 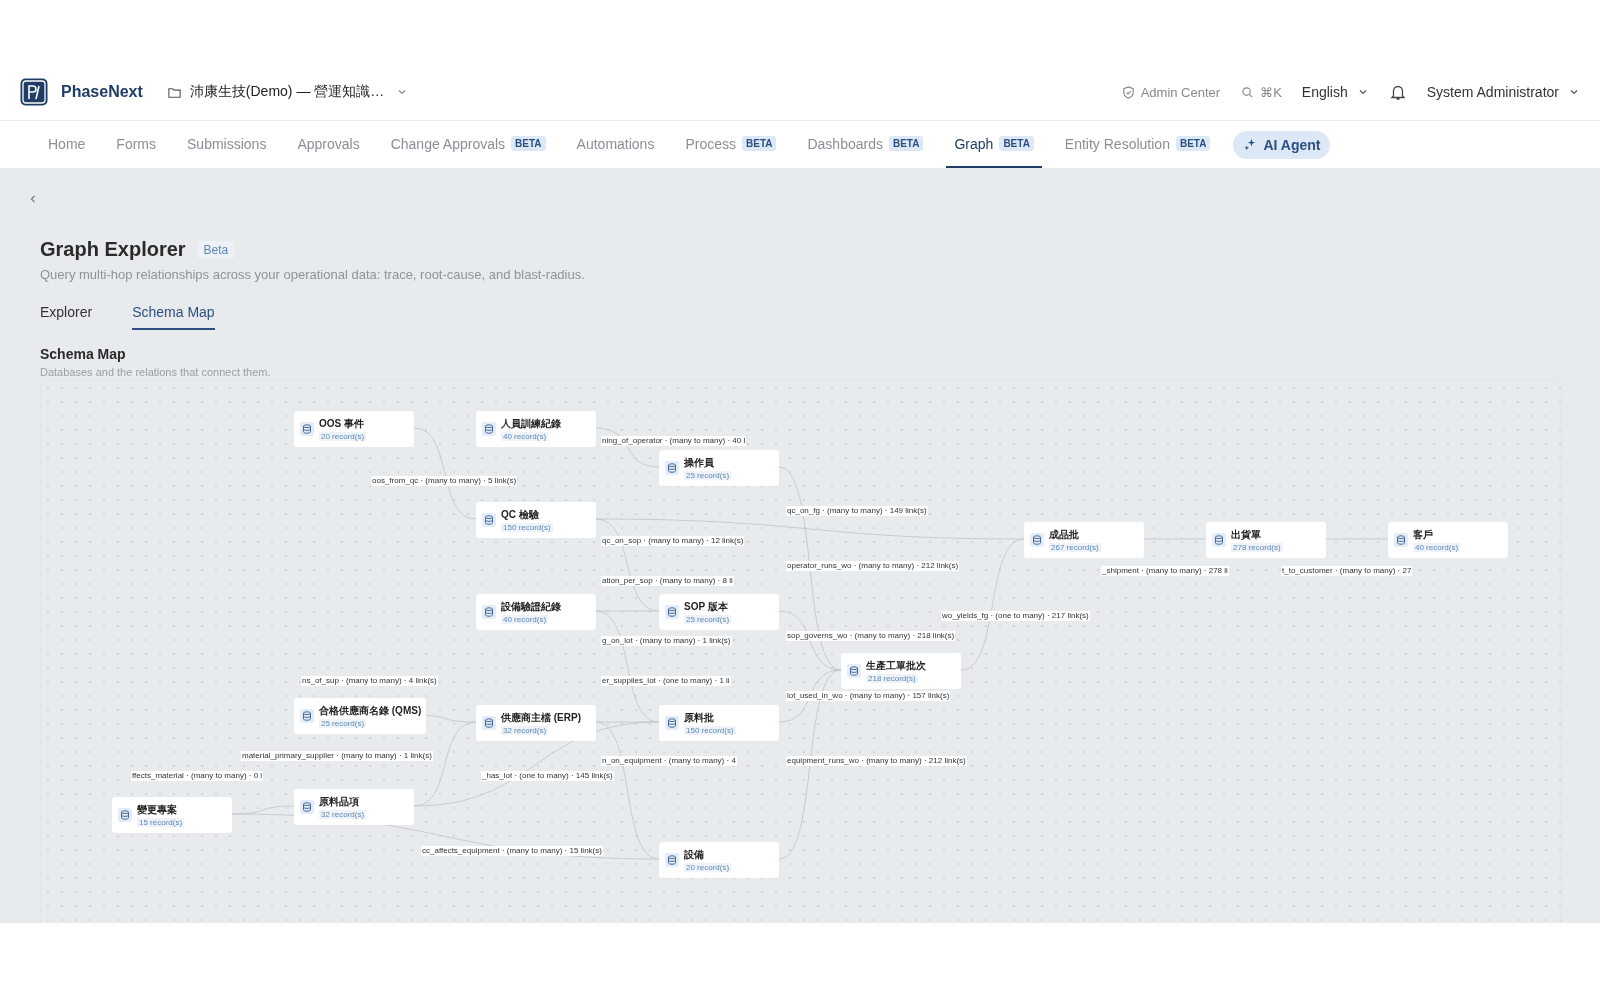 What do you see at coordinates (1246, 535) in the screenshot?
I see `node-name: 出貨單` at bounding box center [1246, 535].